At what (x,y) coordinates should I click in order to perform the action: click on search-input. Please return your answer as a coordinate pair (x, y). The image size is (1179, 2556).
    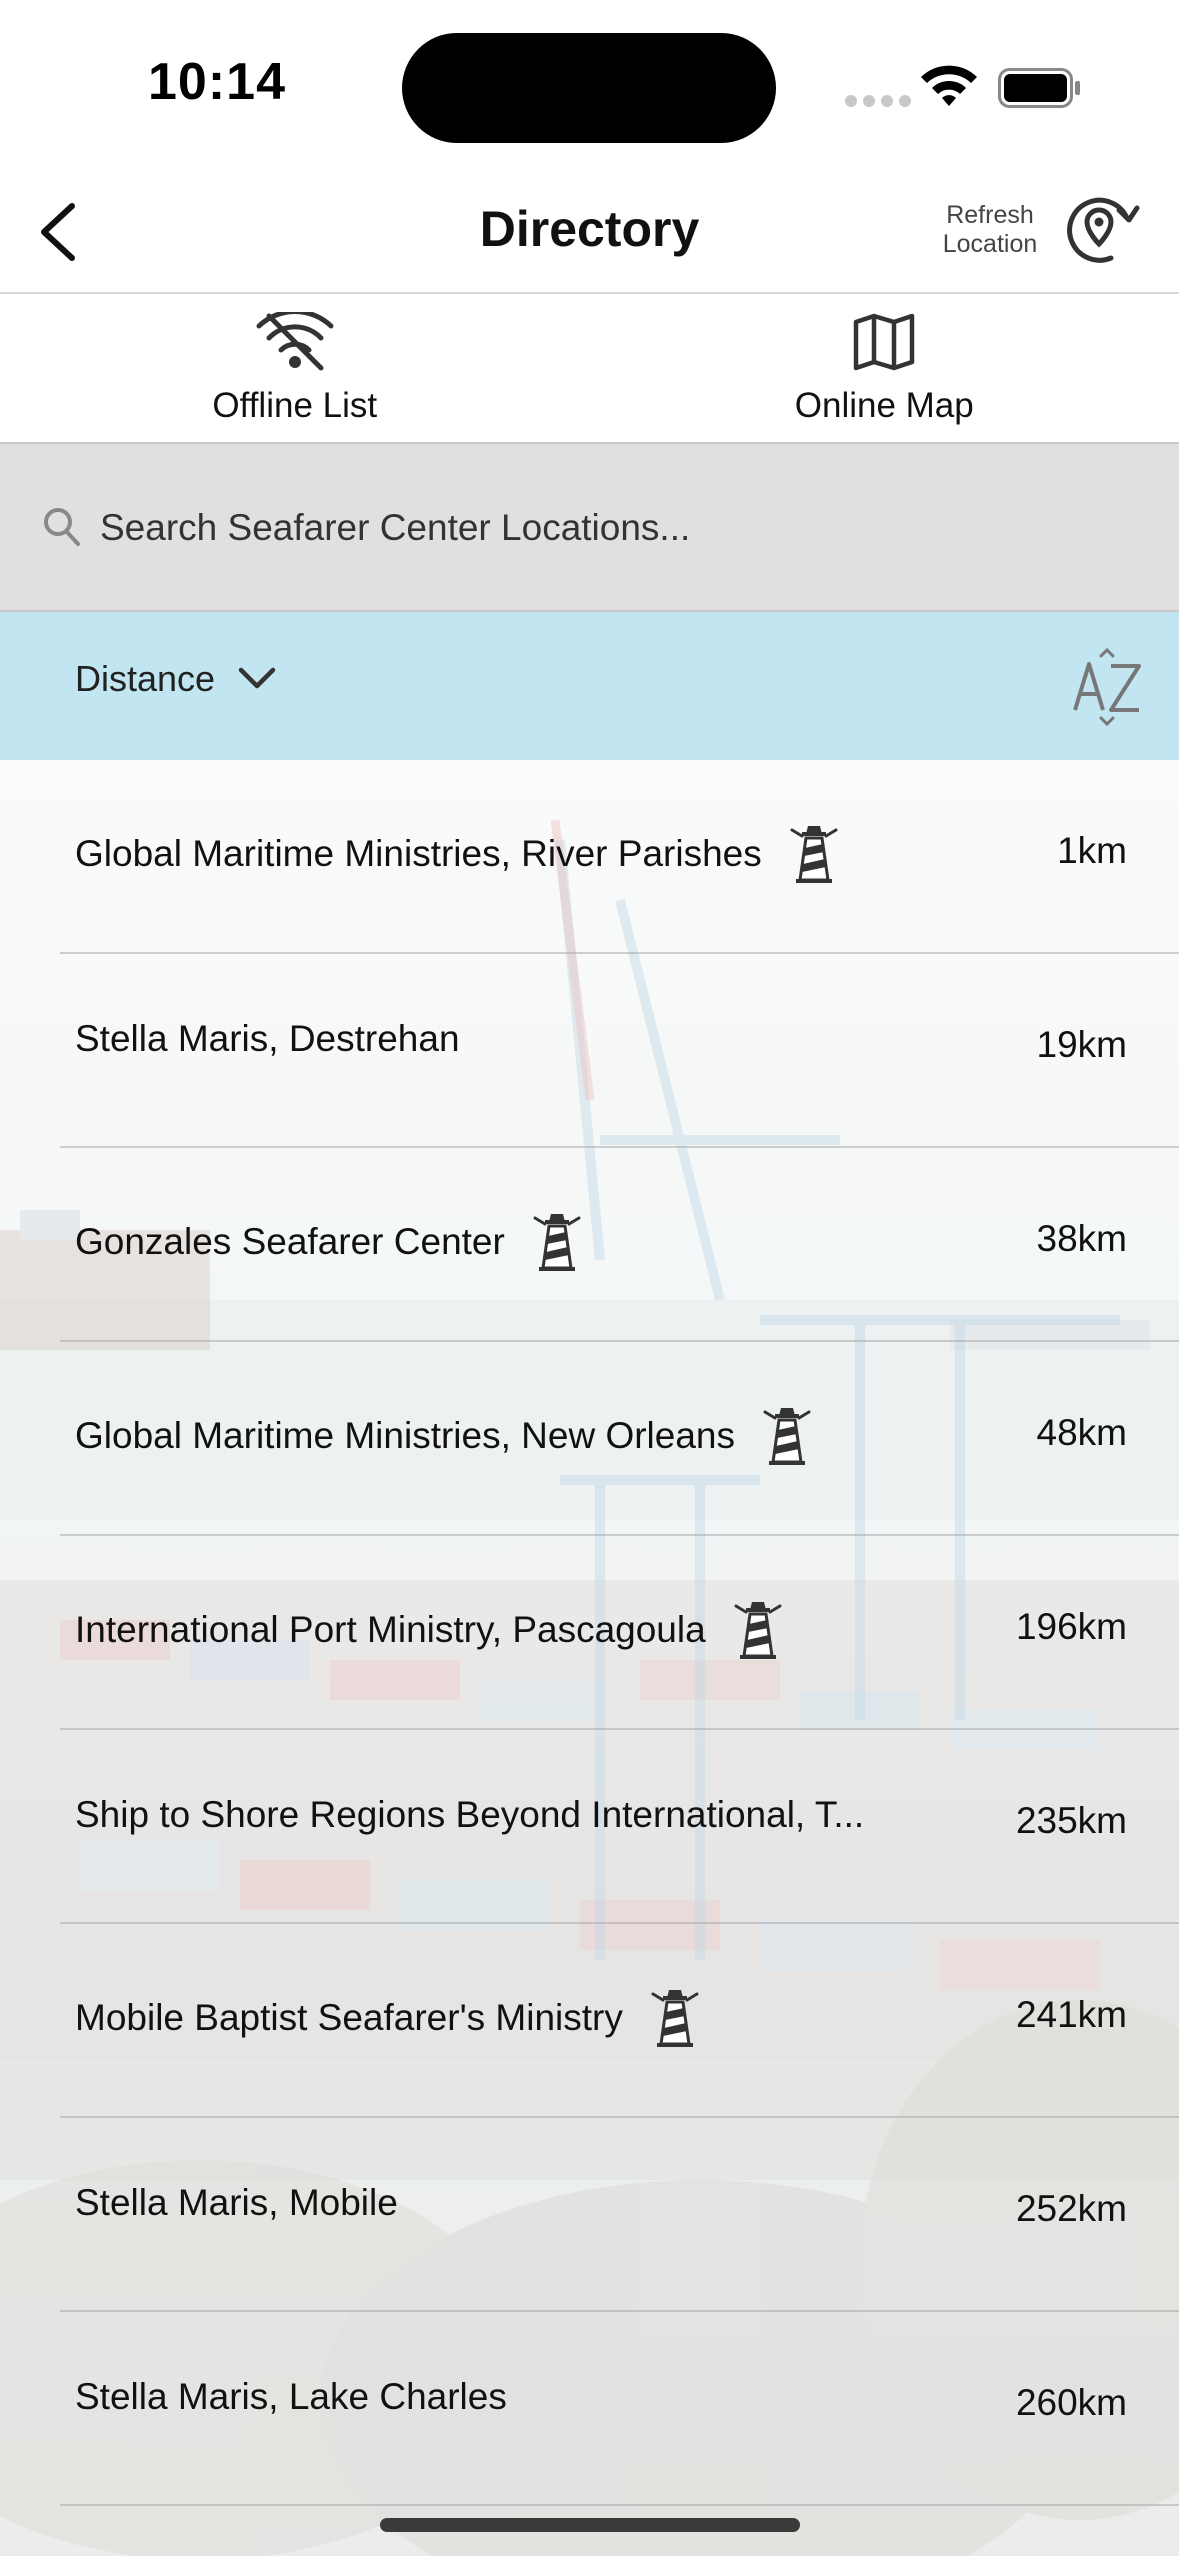
    Looking at the image, I should click on (620, 528).